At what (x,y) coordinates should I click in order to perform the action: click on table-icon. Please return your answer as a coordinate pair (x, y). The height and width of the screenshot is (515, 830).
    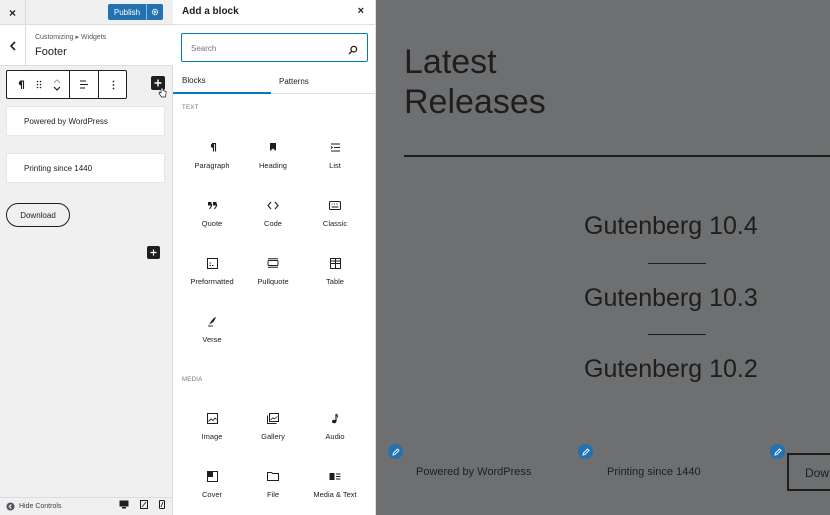
    Looking at the image, I should click on (335, 263).